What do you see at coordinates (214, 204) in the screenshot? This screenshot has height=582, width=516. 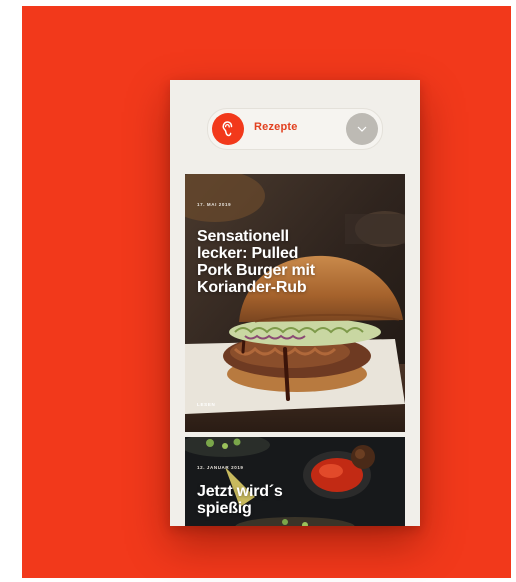 I see `article-date: 17. MAI 2019` at bounding box center [214, 204].